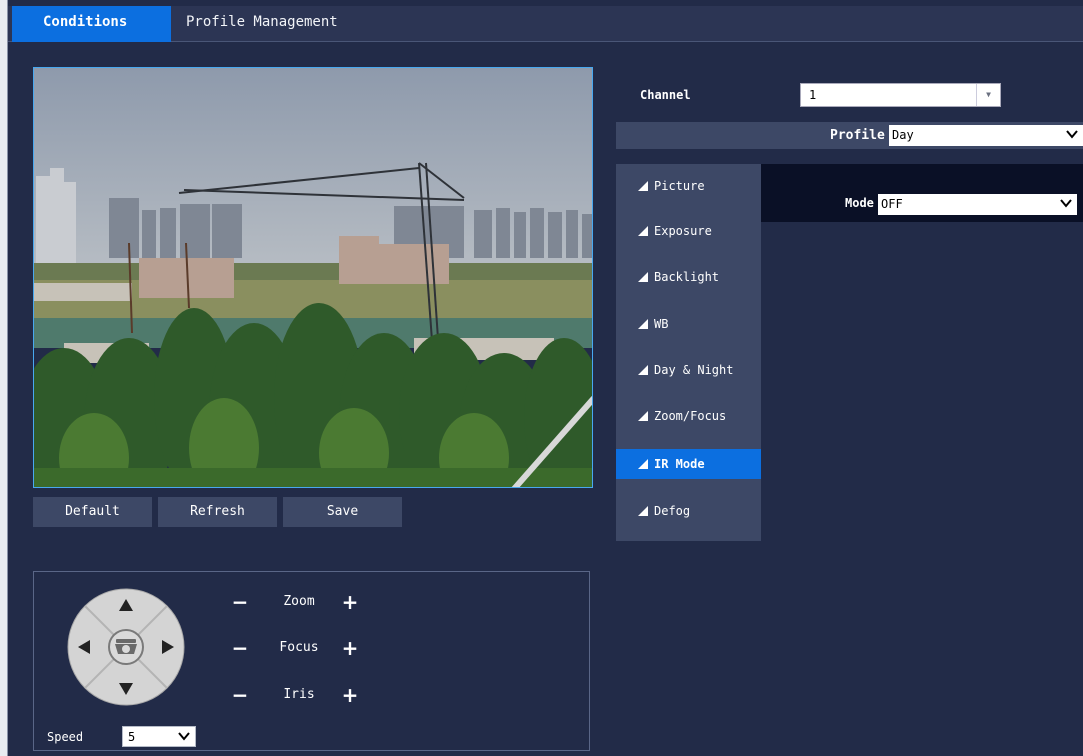 Image resolution: width=1083 pixels, height=756 pixels. I want to click on menu-item-day-night: Day & Night, so click(688, 370).